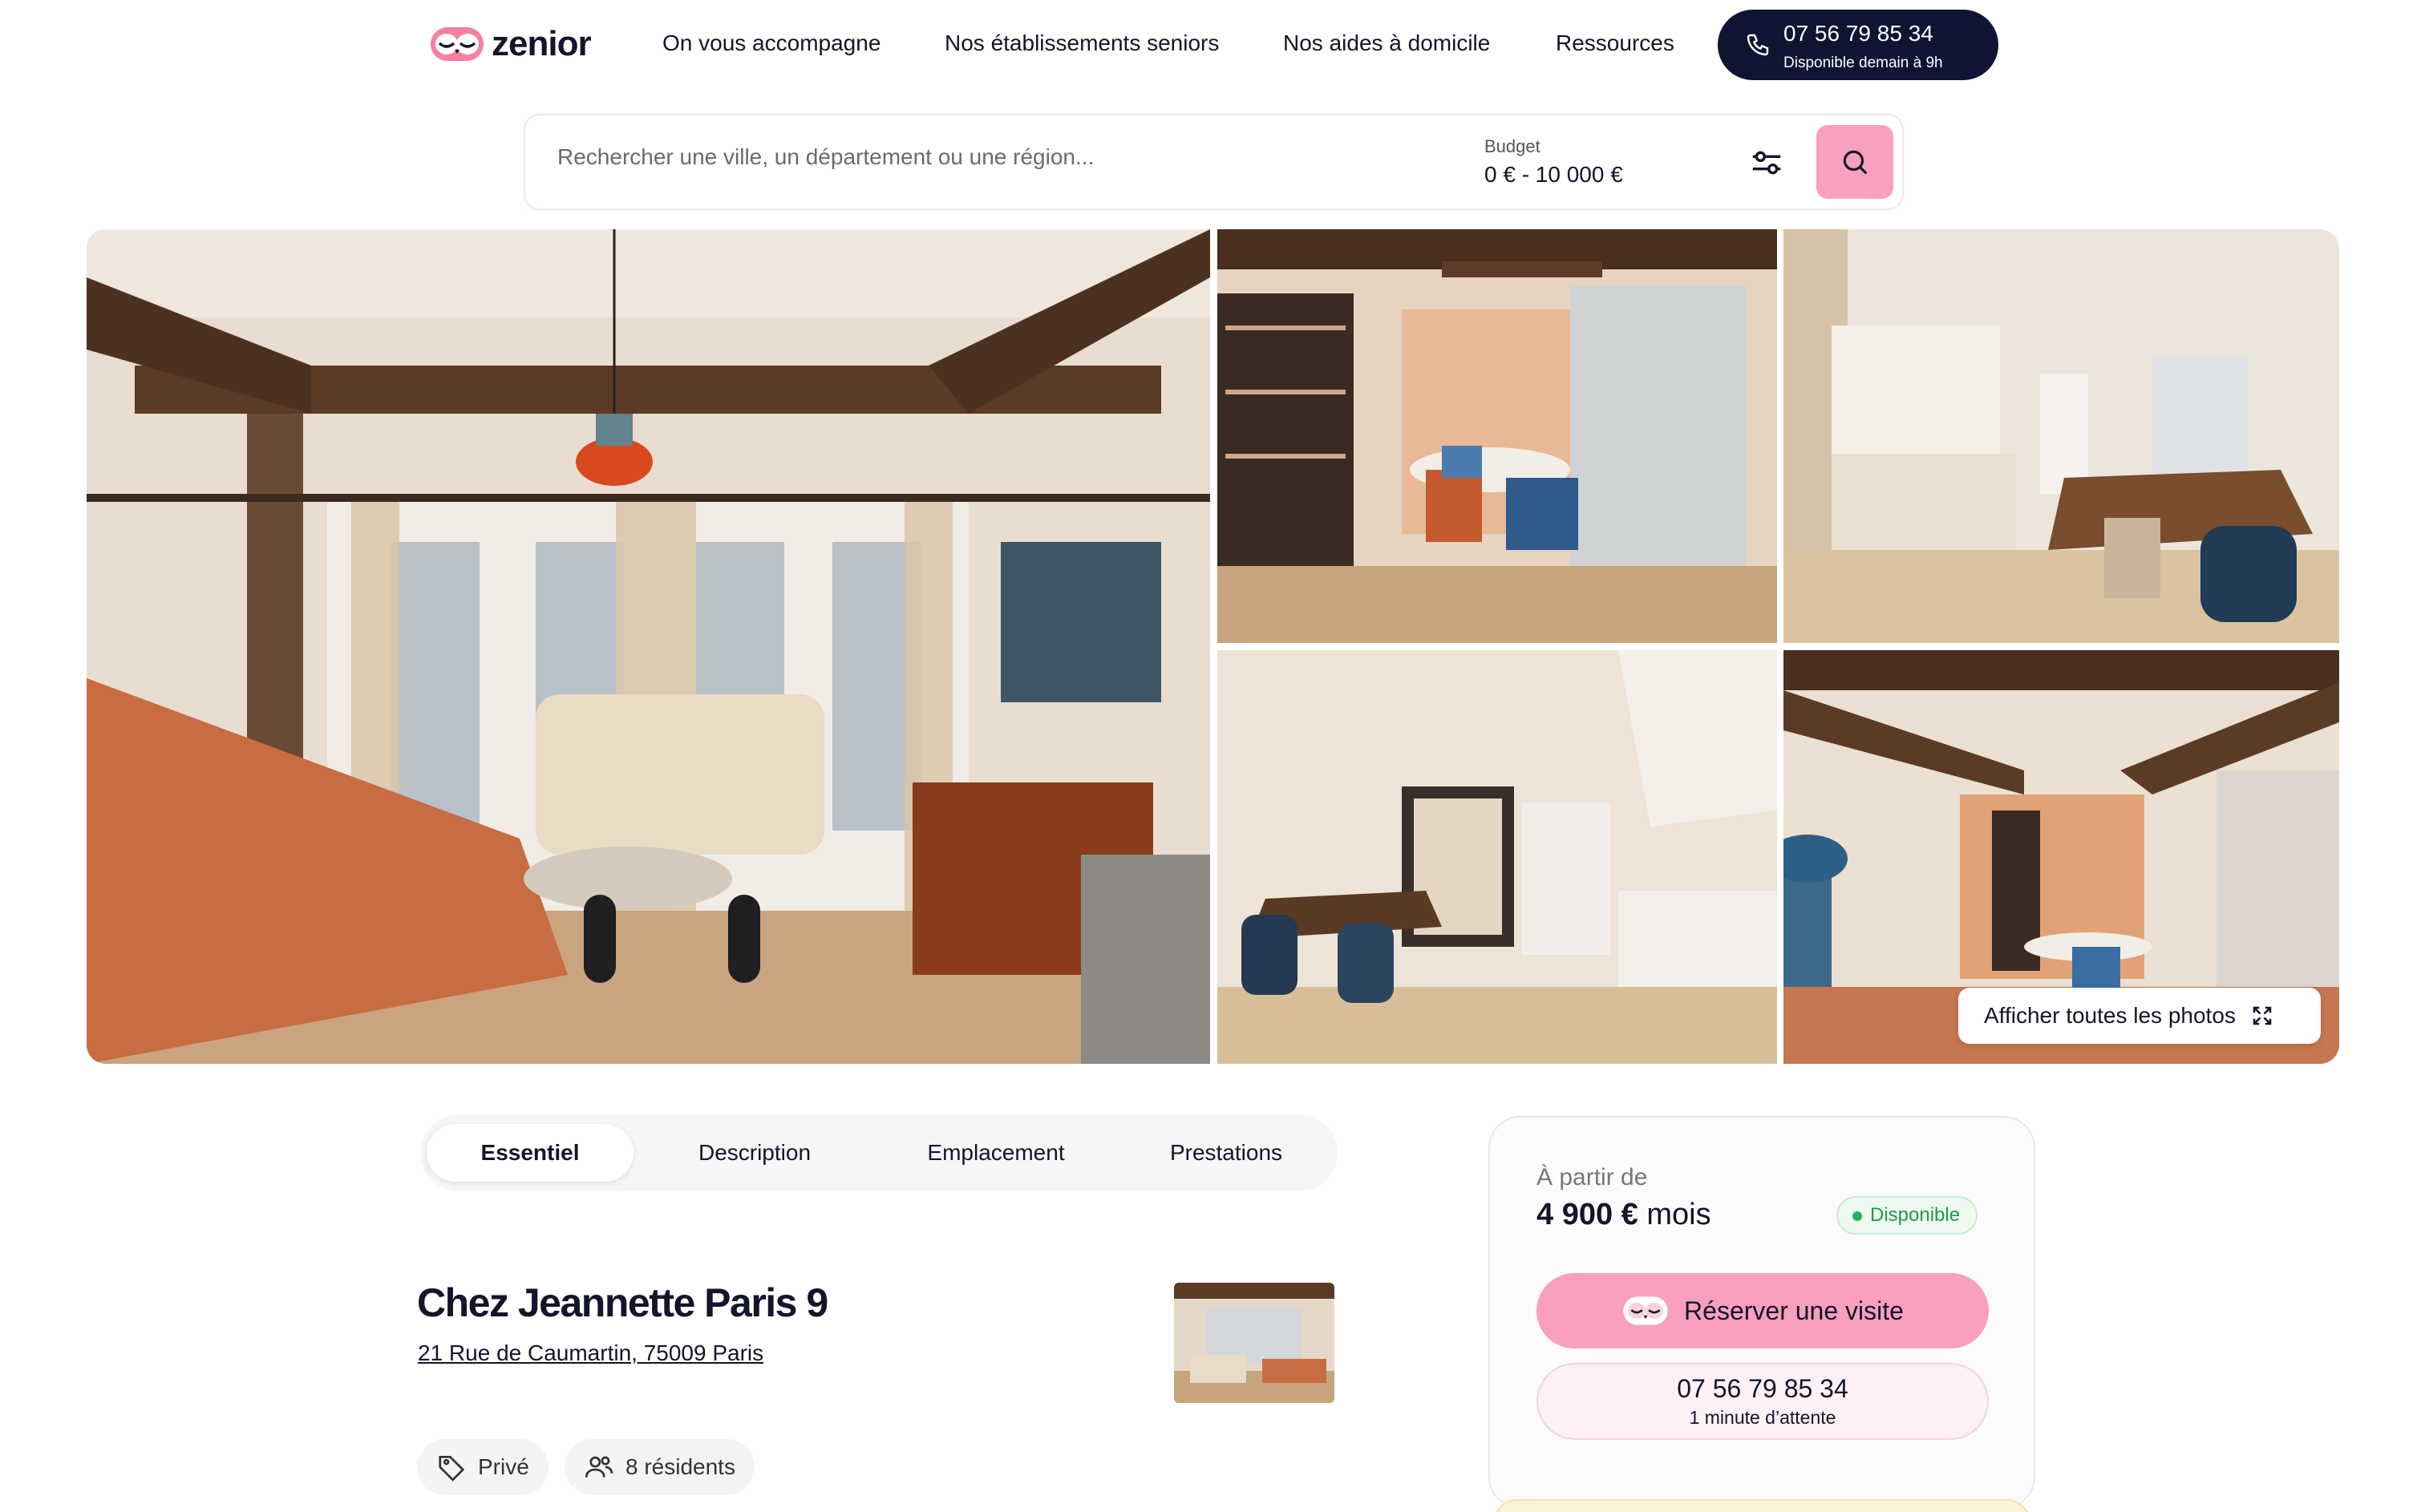  Describe the element at coordinates (2110, 1015) in the screenshot. I see `show-all-photos-label: Afficher toutes les photos` at that location.